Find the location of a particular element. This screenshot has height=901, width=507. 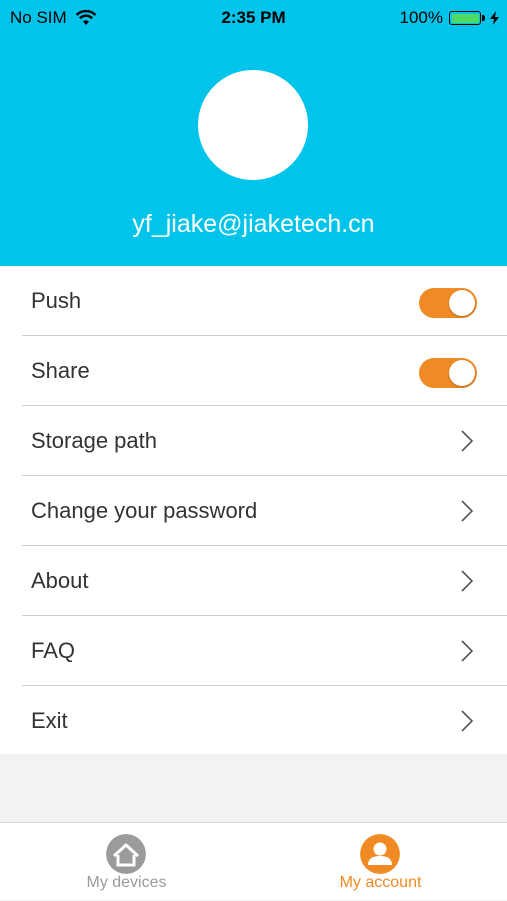

menu-item-label: Exit is located at coordinates (49, 720).